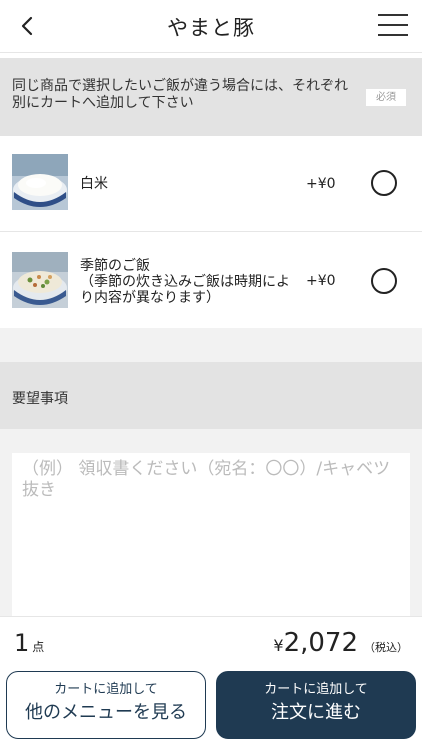 This screenshot has width=422, height=751. I want to click on rice-option-seasonal-rice: 季節のご飯 （季節の炊き込みご飯は時期により内容が異なります） +¥0, so click(211, 280).